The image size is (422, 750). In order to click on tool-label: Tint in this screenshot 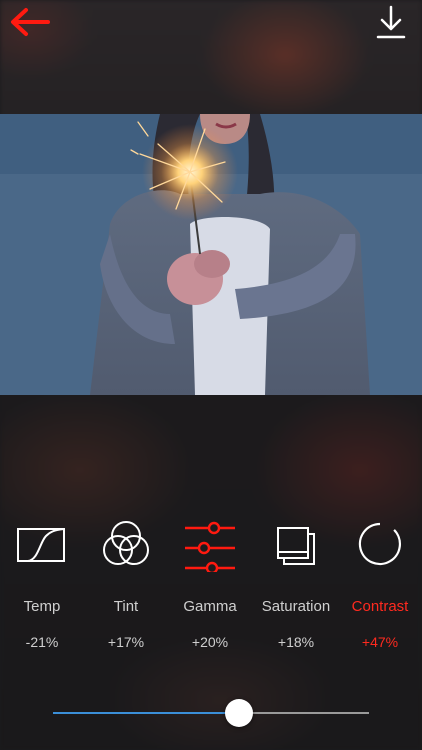, I will do `click(126, 606)`.